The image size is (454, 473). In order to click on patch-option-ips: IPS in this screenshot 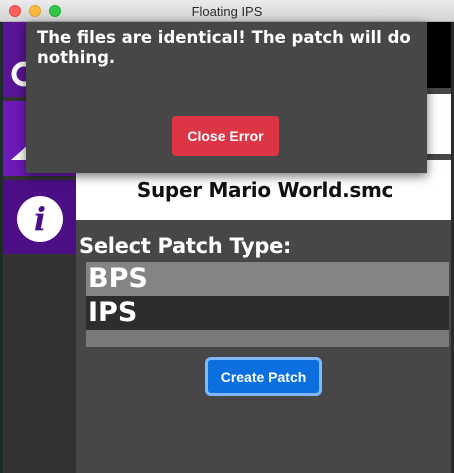, I will do `click(267, 313)`.